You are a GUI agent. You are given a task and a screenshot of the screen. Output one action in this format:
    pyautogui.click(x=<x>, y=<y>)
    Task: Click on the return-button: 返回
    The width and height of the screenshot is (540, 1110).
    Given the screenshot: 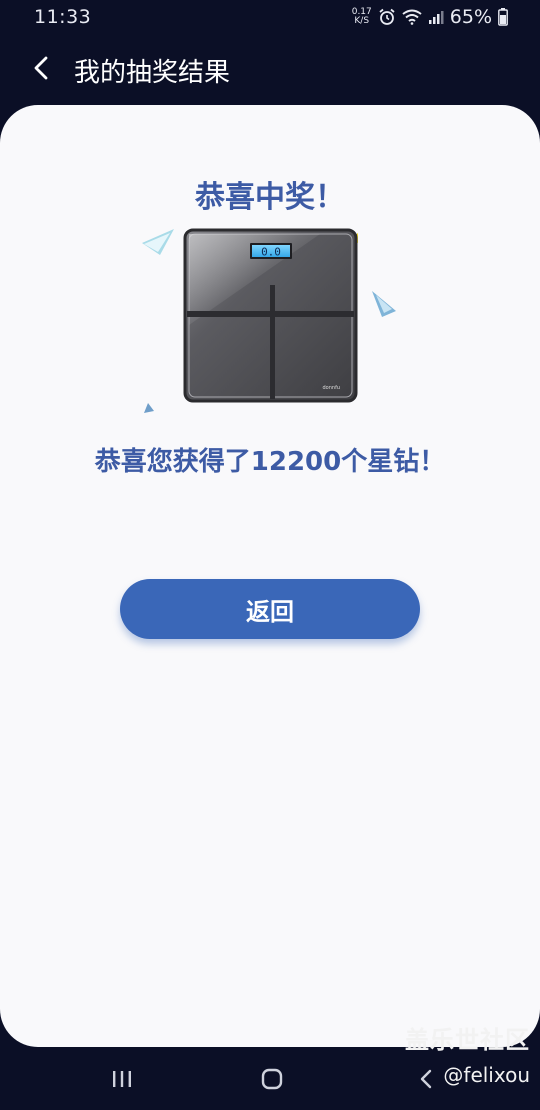 What is the action you would take?
    pyautogui.click(x=270, y=609)
    